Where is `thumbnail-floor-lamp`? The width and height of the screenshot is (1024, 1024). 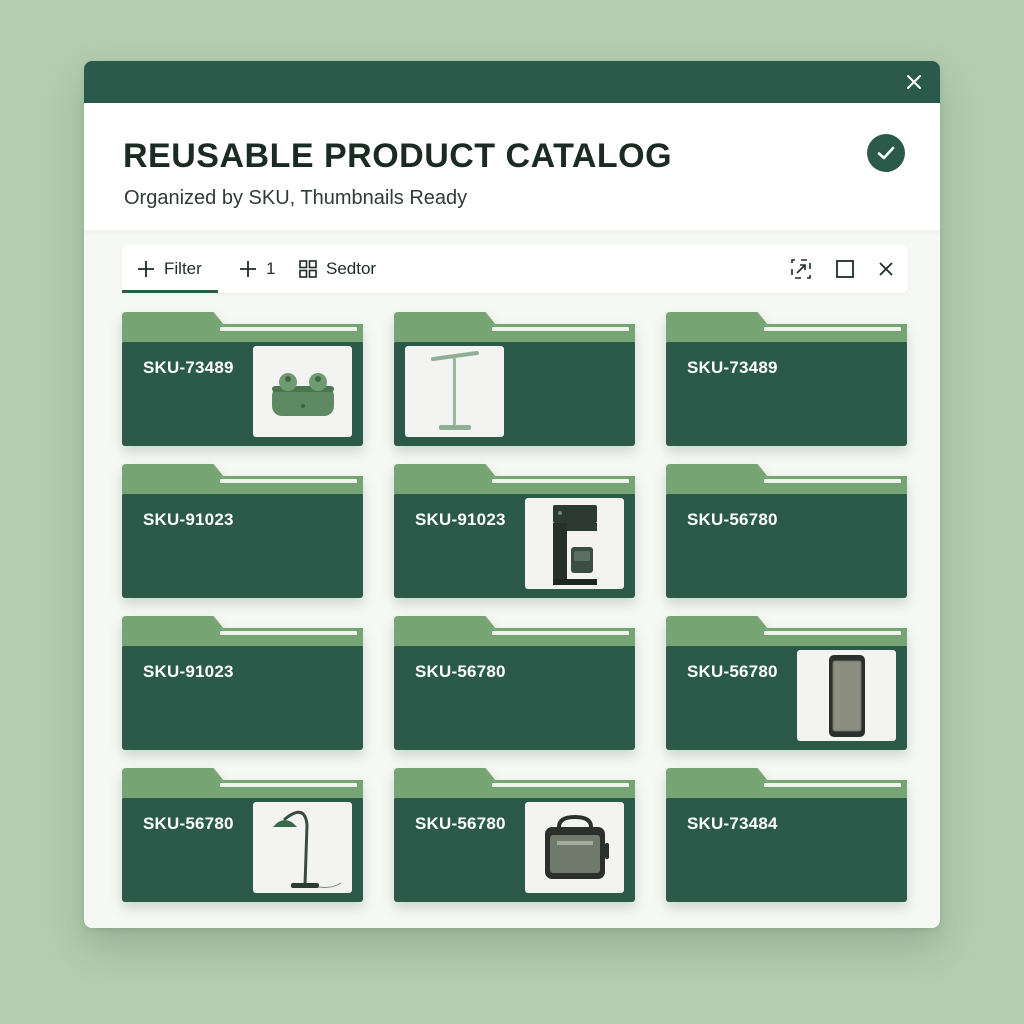 thumbnail-floor-lamp is located at coordinates (454, 391).